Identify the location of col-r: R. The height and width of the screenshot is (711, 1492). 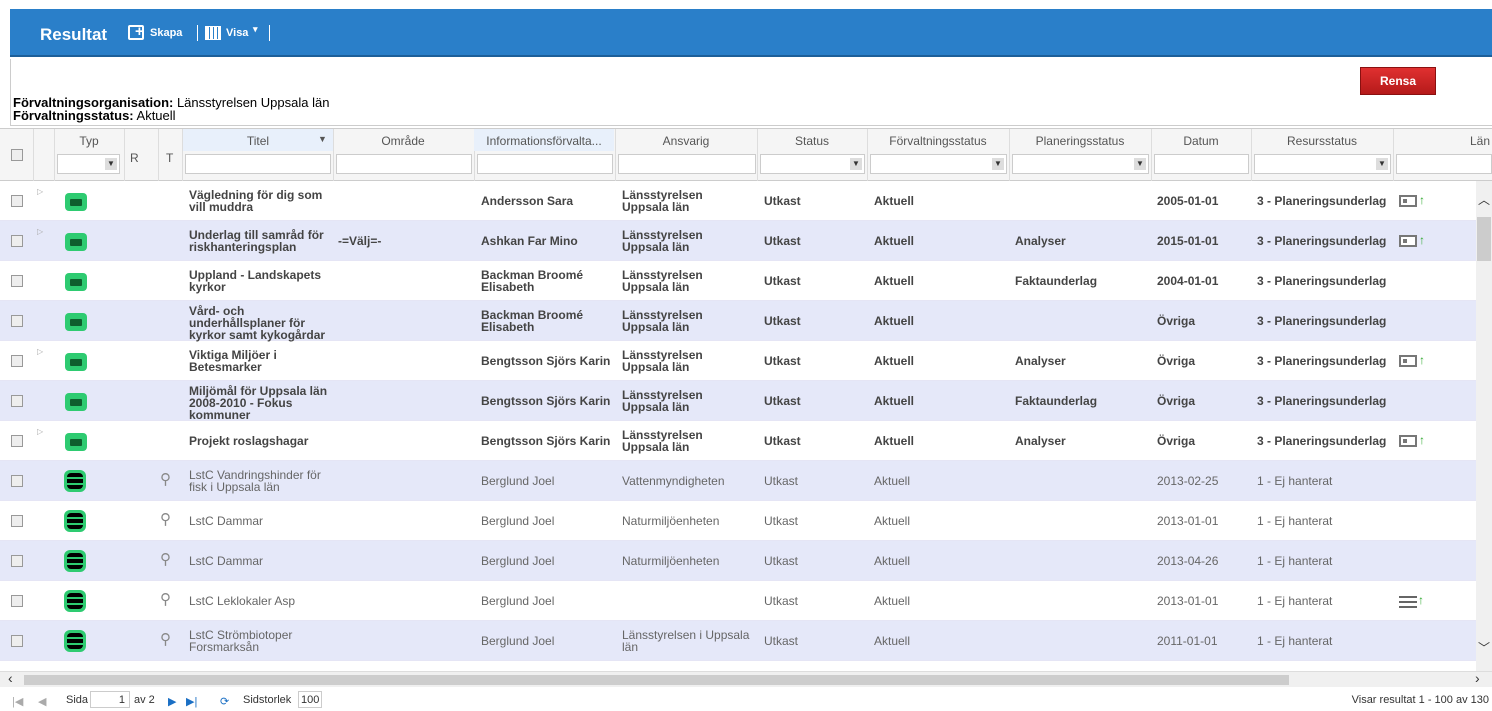
(134, 158).